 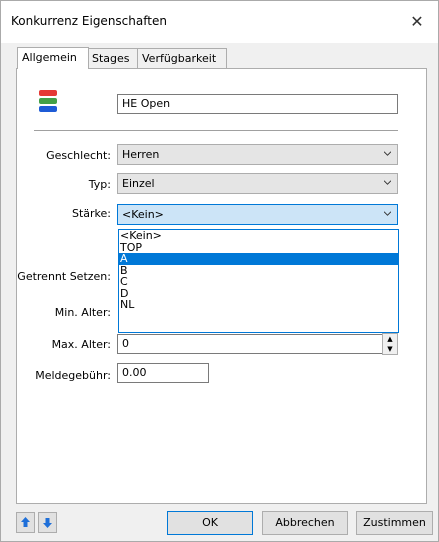 What do you see at coordinates (99, 184) in the screenshot?
I see `typ-label: Typ:` at bounding box center [99, 184].